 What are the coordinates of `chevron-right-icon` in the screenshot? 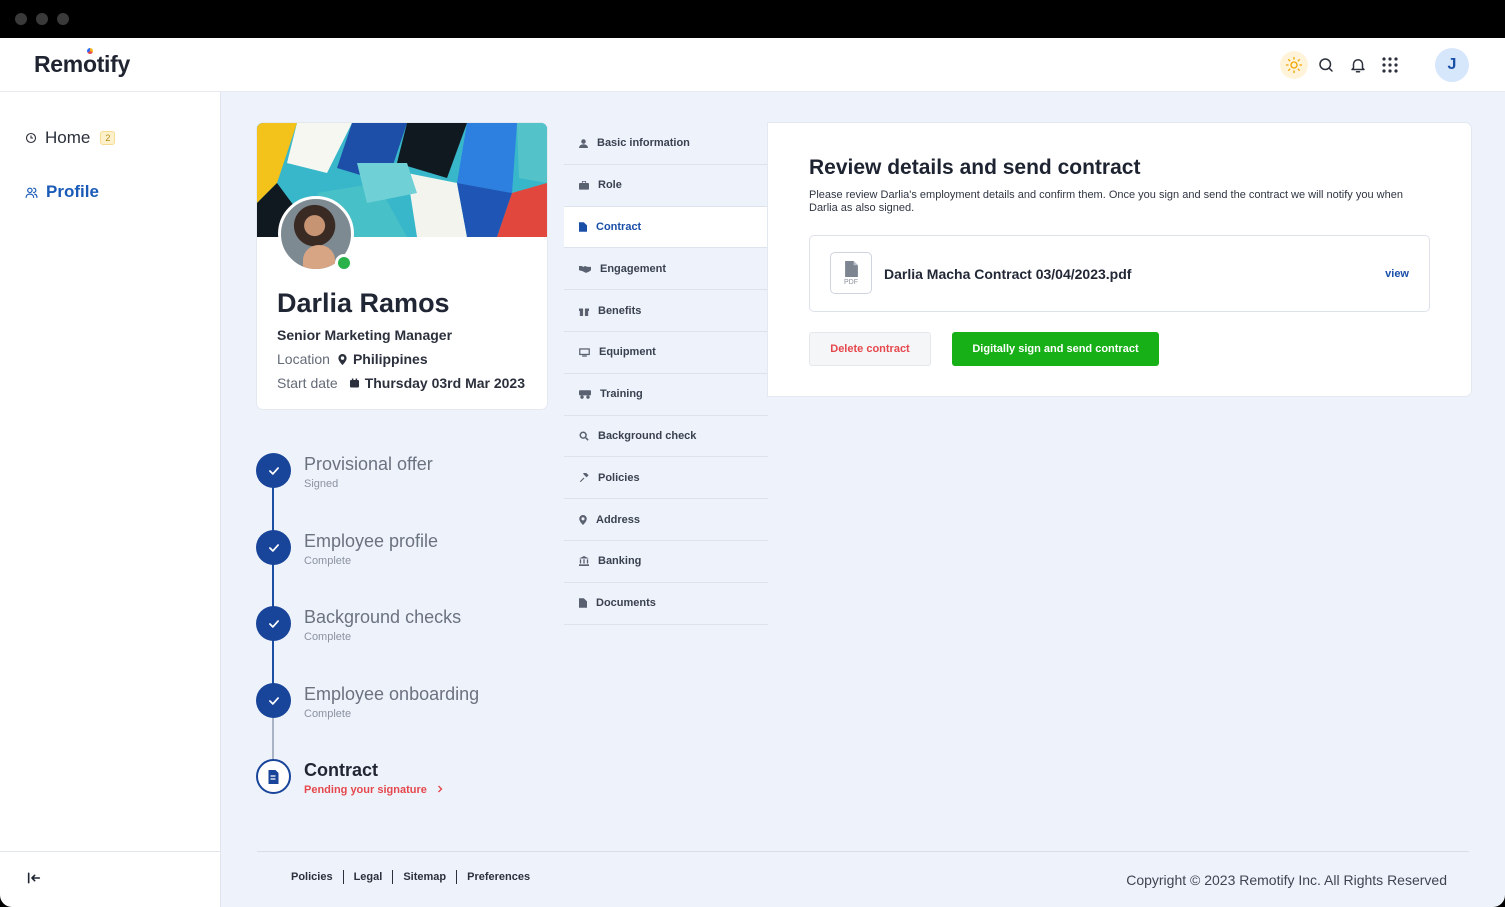 It's located at (440, 789).